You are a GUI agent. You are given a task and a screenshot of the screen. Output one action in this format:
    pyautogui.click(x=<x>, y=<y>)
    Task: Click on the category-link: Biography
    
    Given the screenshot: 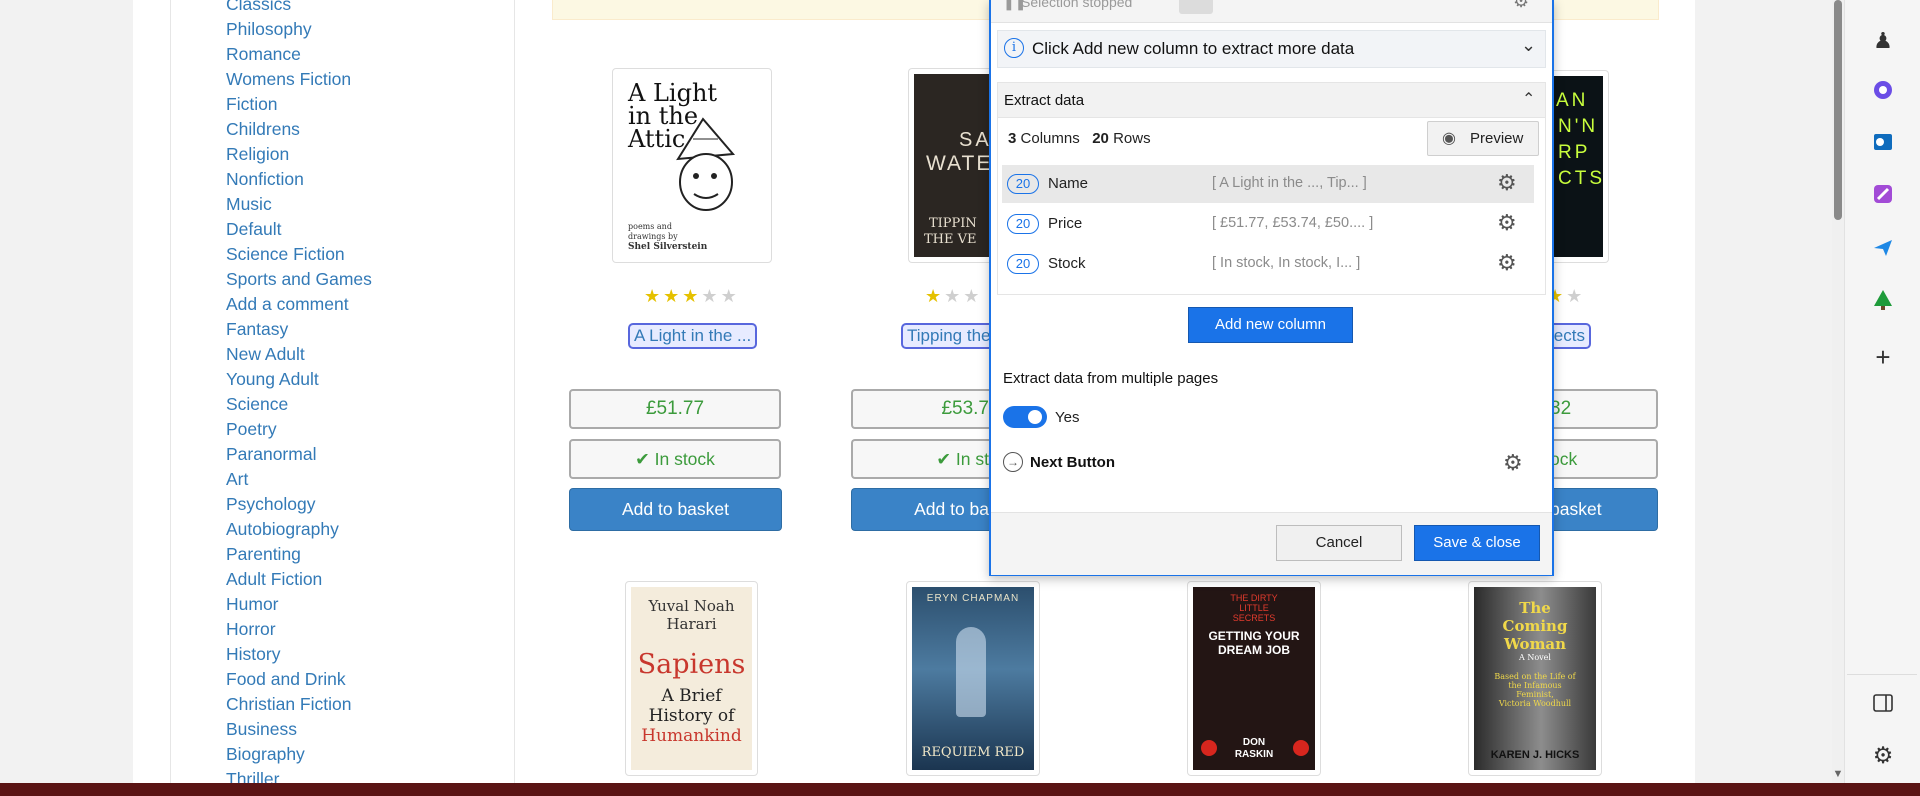 What is the action you would take?
    pyautogui.click(x=265, y=754)
    